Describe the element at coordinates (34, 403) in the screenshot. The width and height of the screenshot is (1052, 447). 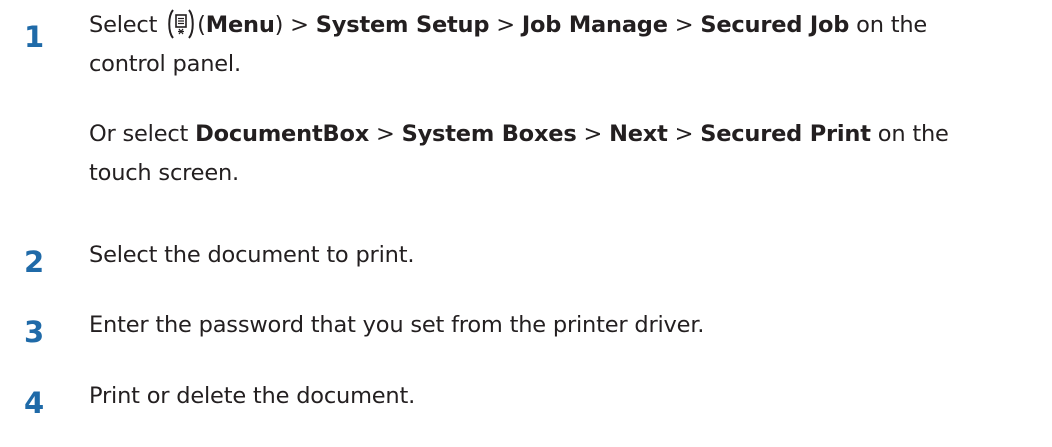
I see `step-number: 4` at that location.